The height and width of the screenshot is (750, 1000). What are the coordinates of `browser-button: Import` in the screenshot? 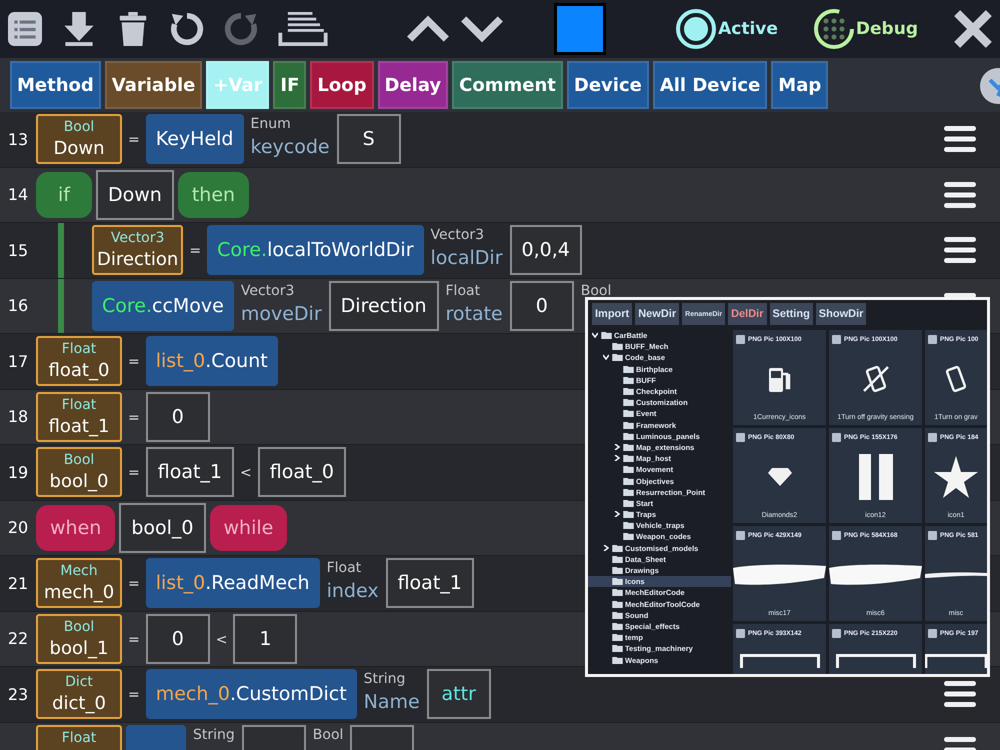 It's located at (612, 314).